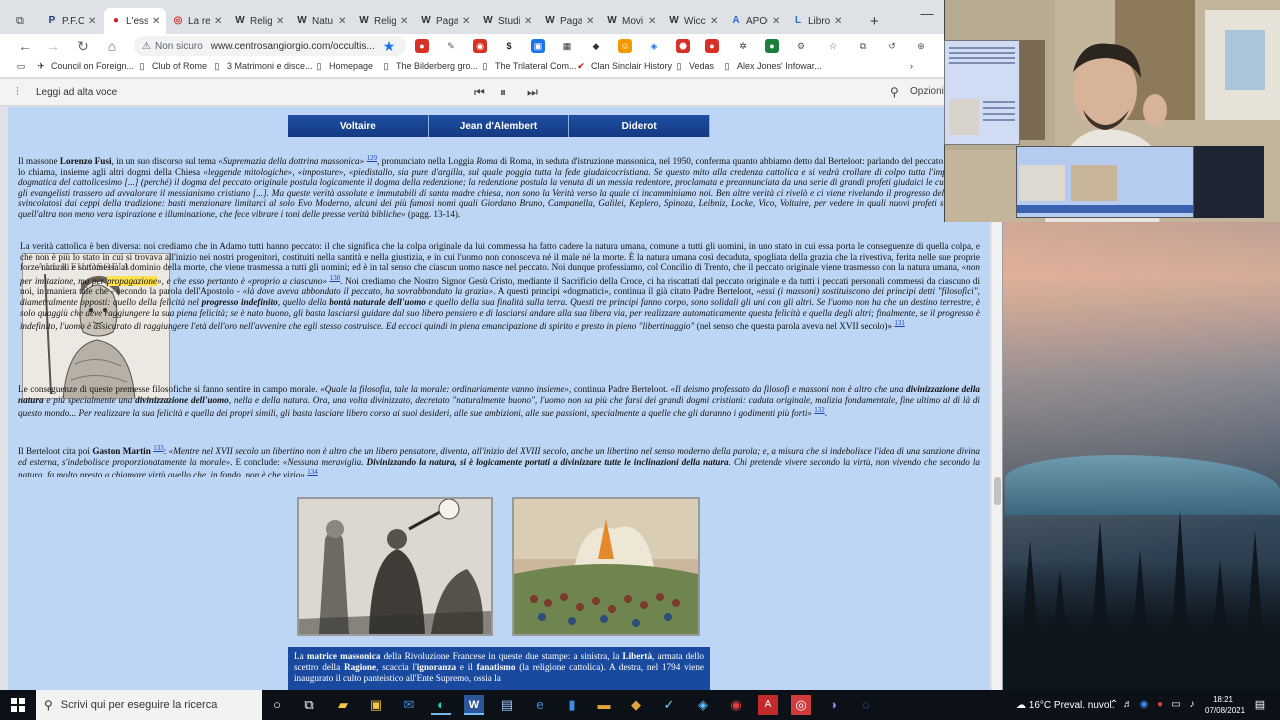  I want to click on store-icon: ▣, so click(376, 705).